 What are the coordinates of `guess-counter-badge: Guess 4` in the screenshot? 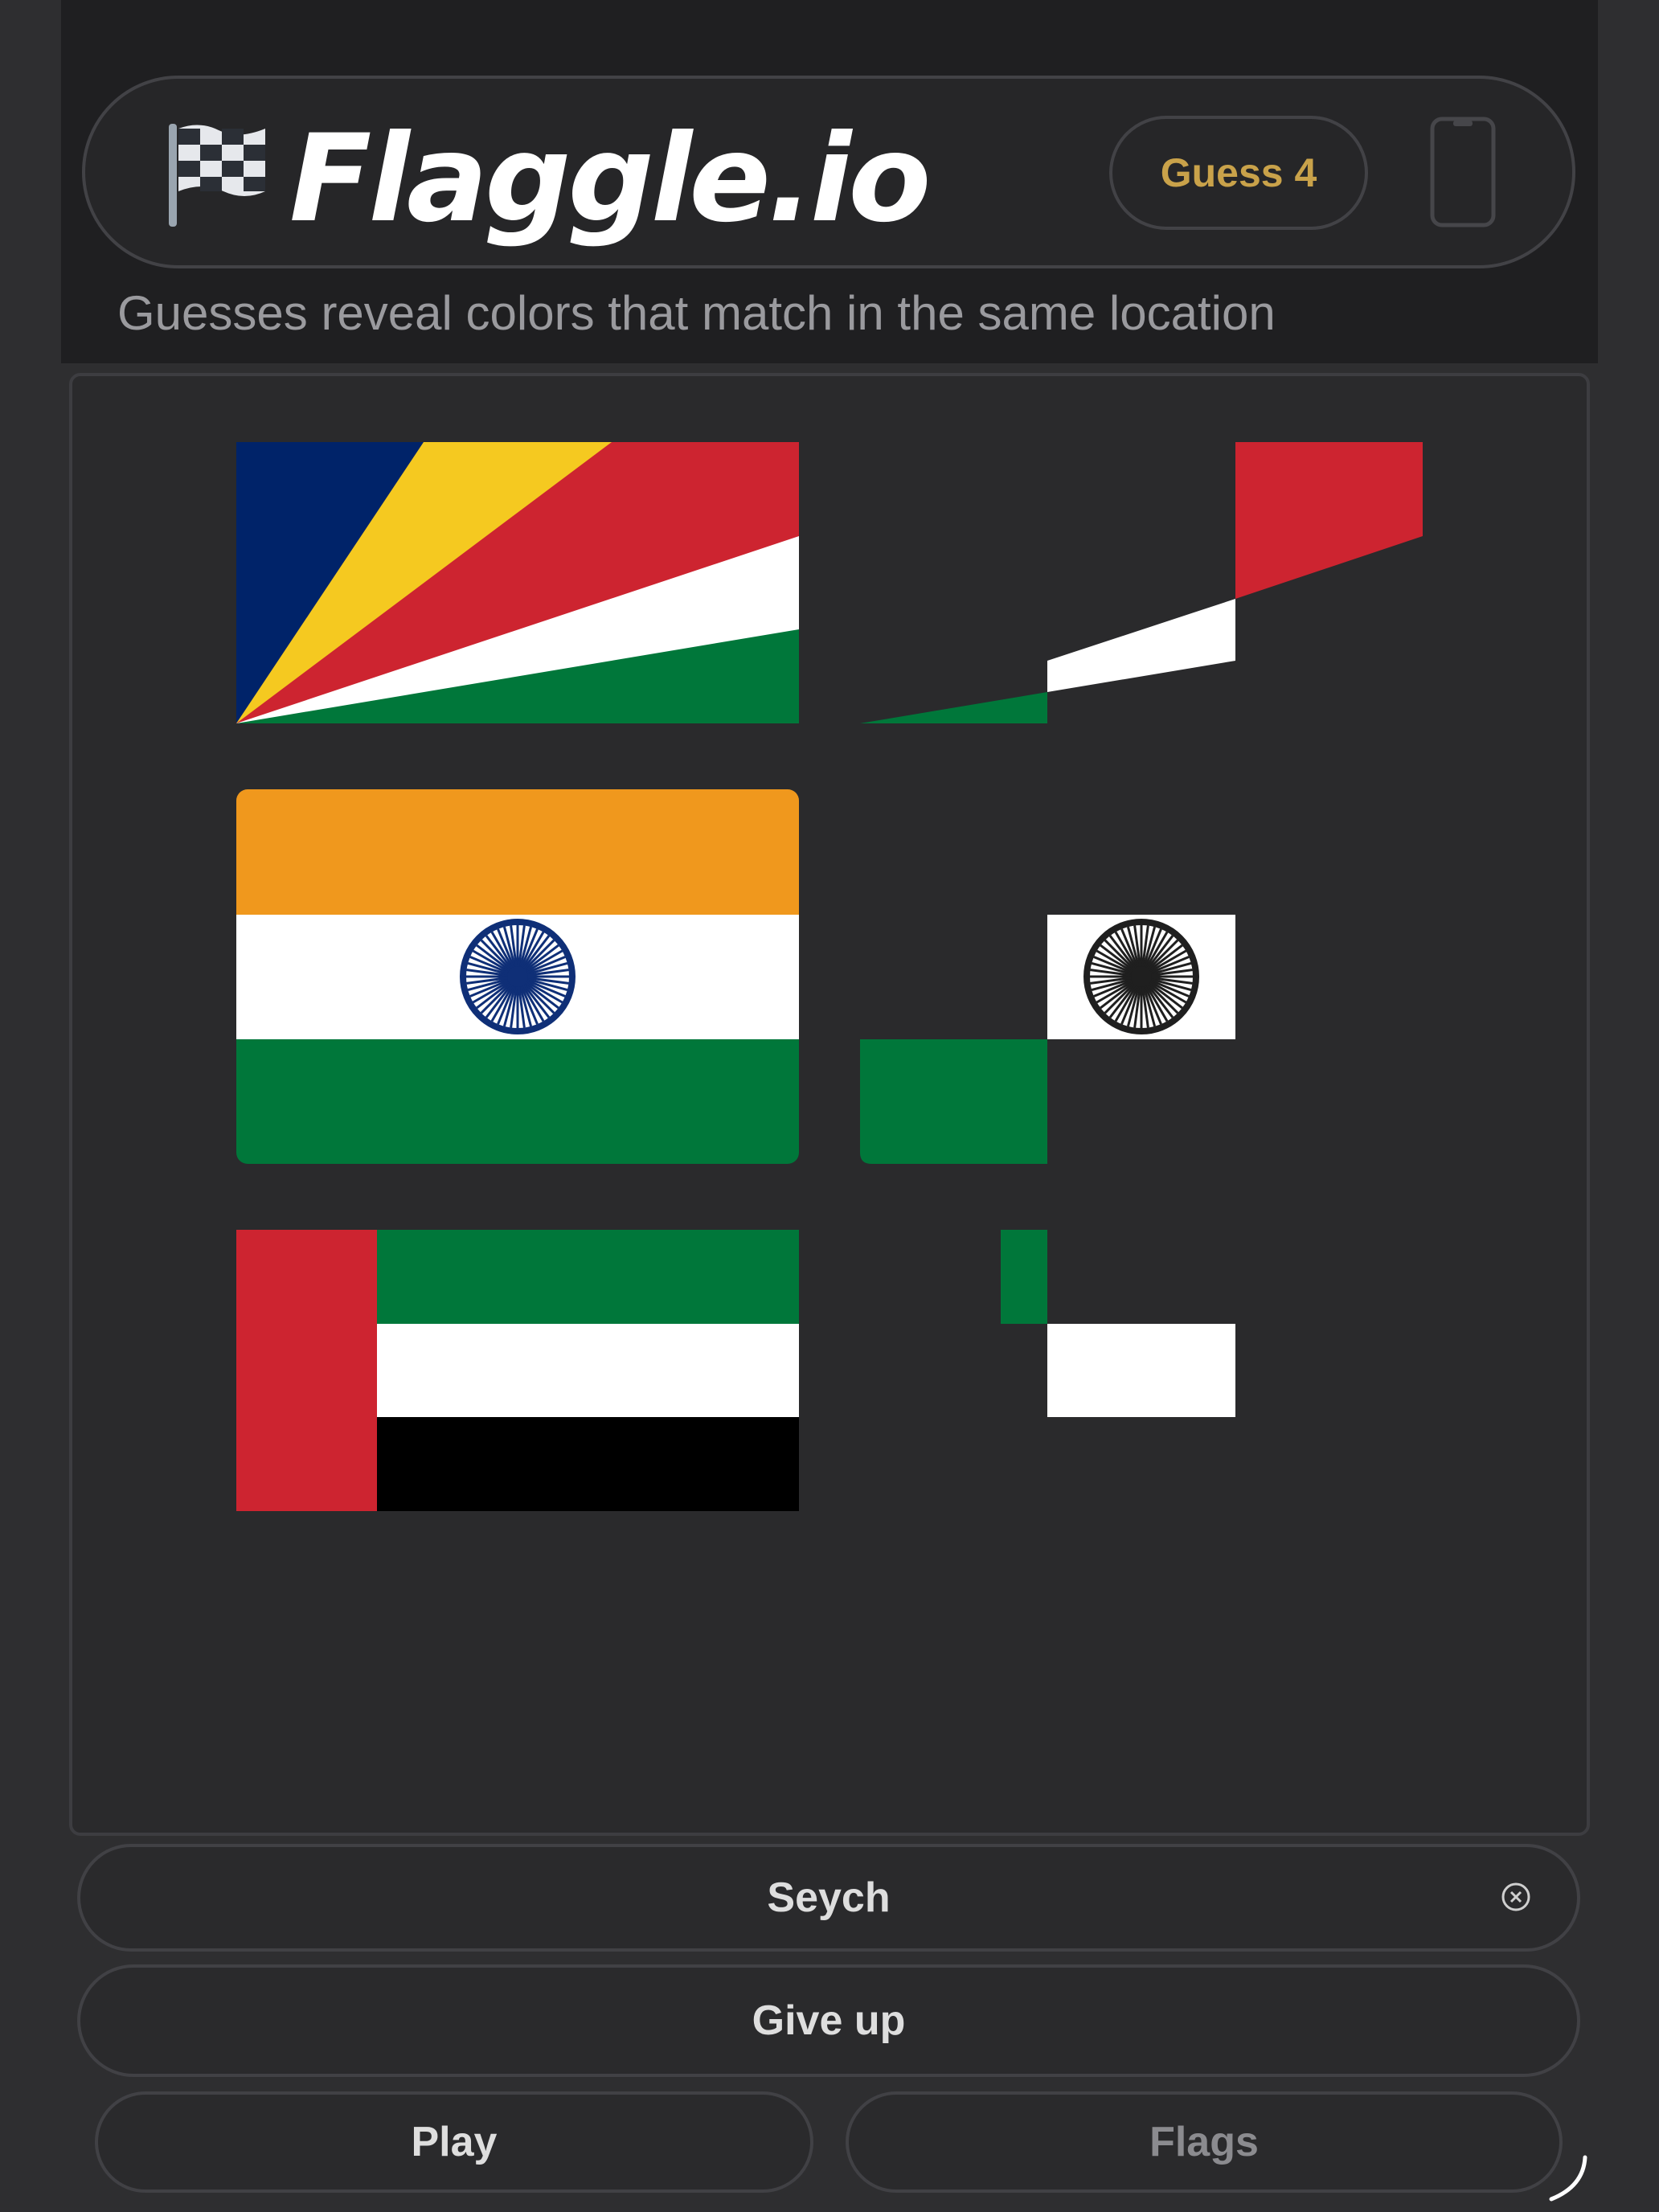 It's located at (1238, 173).